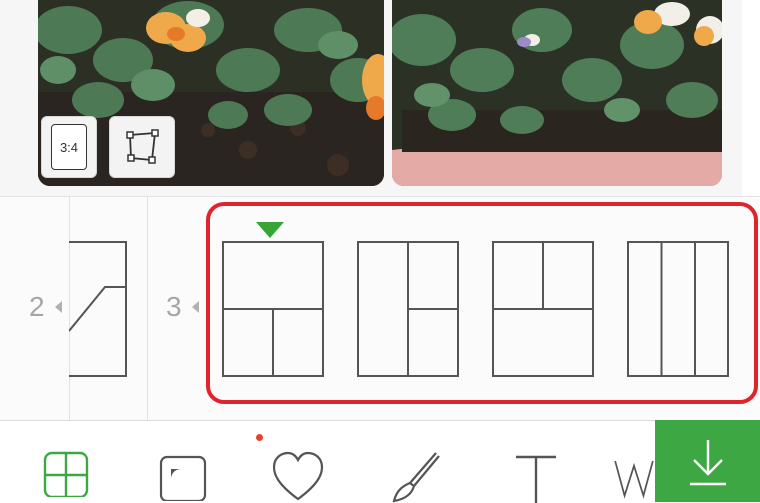  I want to click on layout-icon, so click(66, 474).